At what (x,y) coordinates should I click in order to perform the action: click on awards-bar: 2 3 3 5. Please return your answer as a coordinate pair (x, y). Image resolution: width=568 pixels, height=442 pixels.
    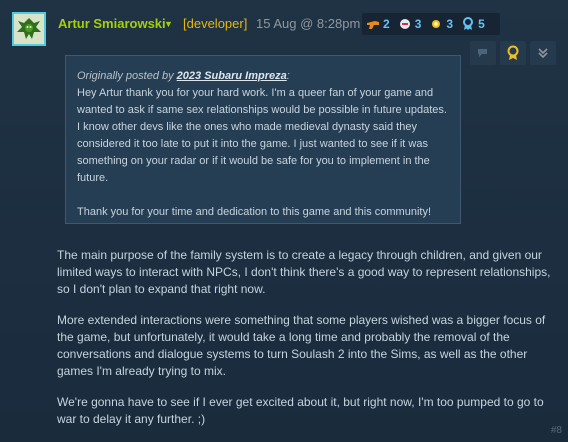
    Looking at the image, I should click on (431, 24).